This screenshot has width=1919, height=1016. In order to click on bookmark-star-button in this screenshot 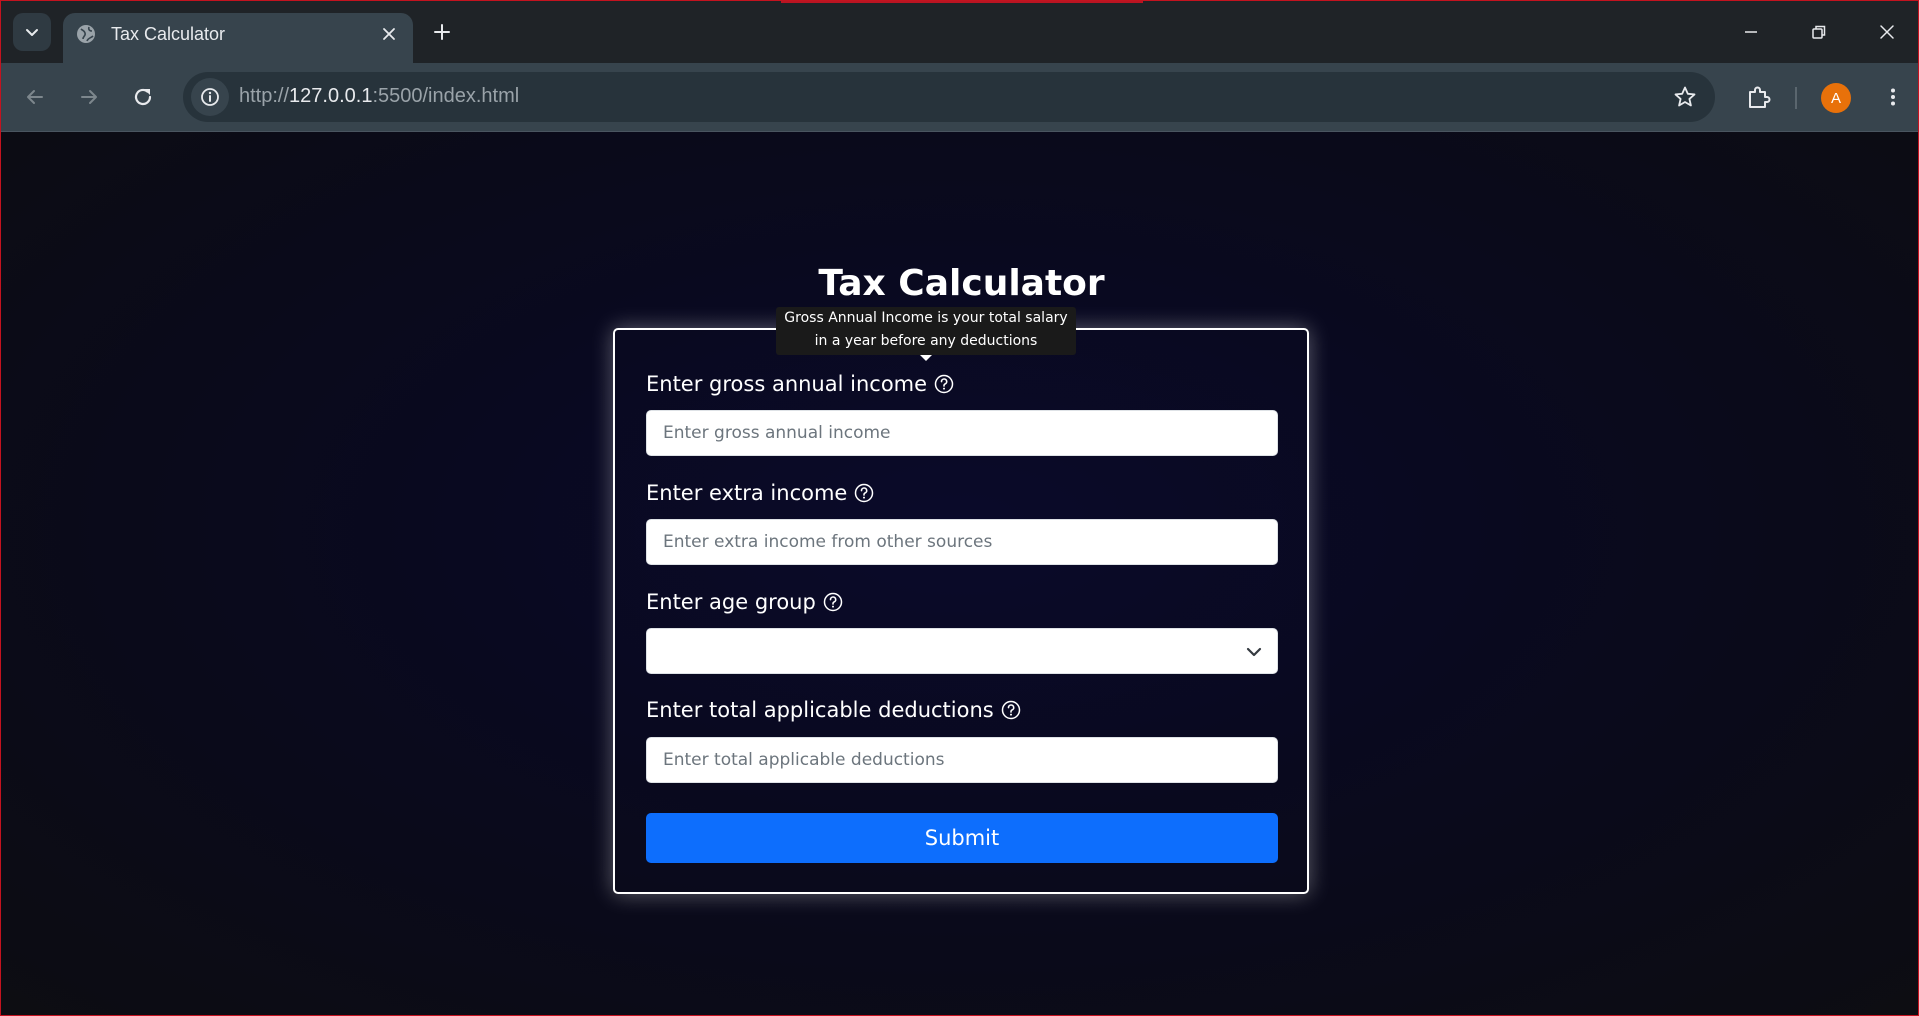, I will do `click(1685, 97)`.